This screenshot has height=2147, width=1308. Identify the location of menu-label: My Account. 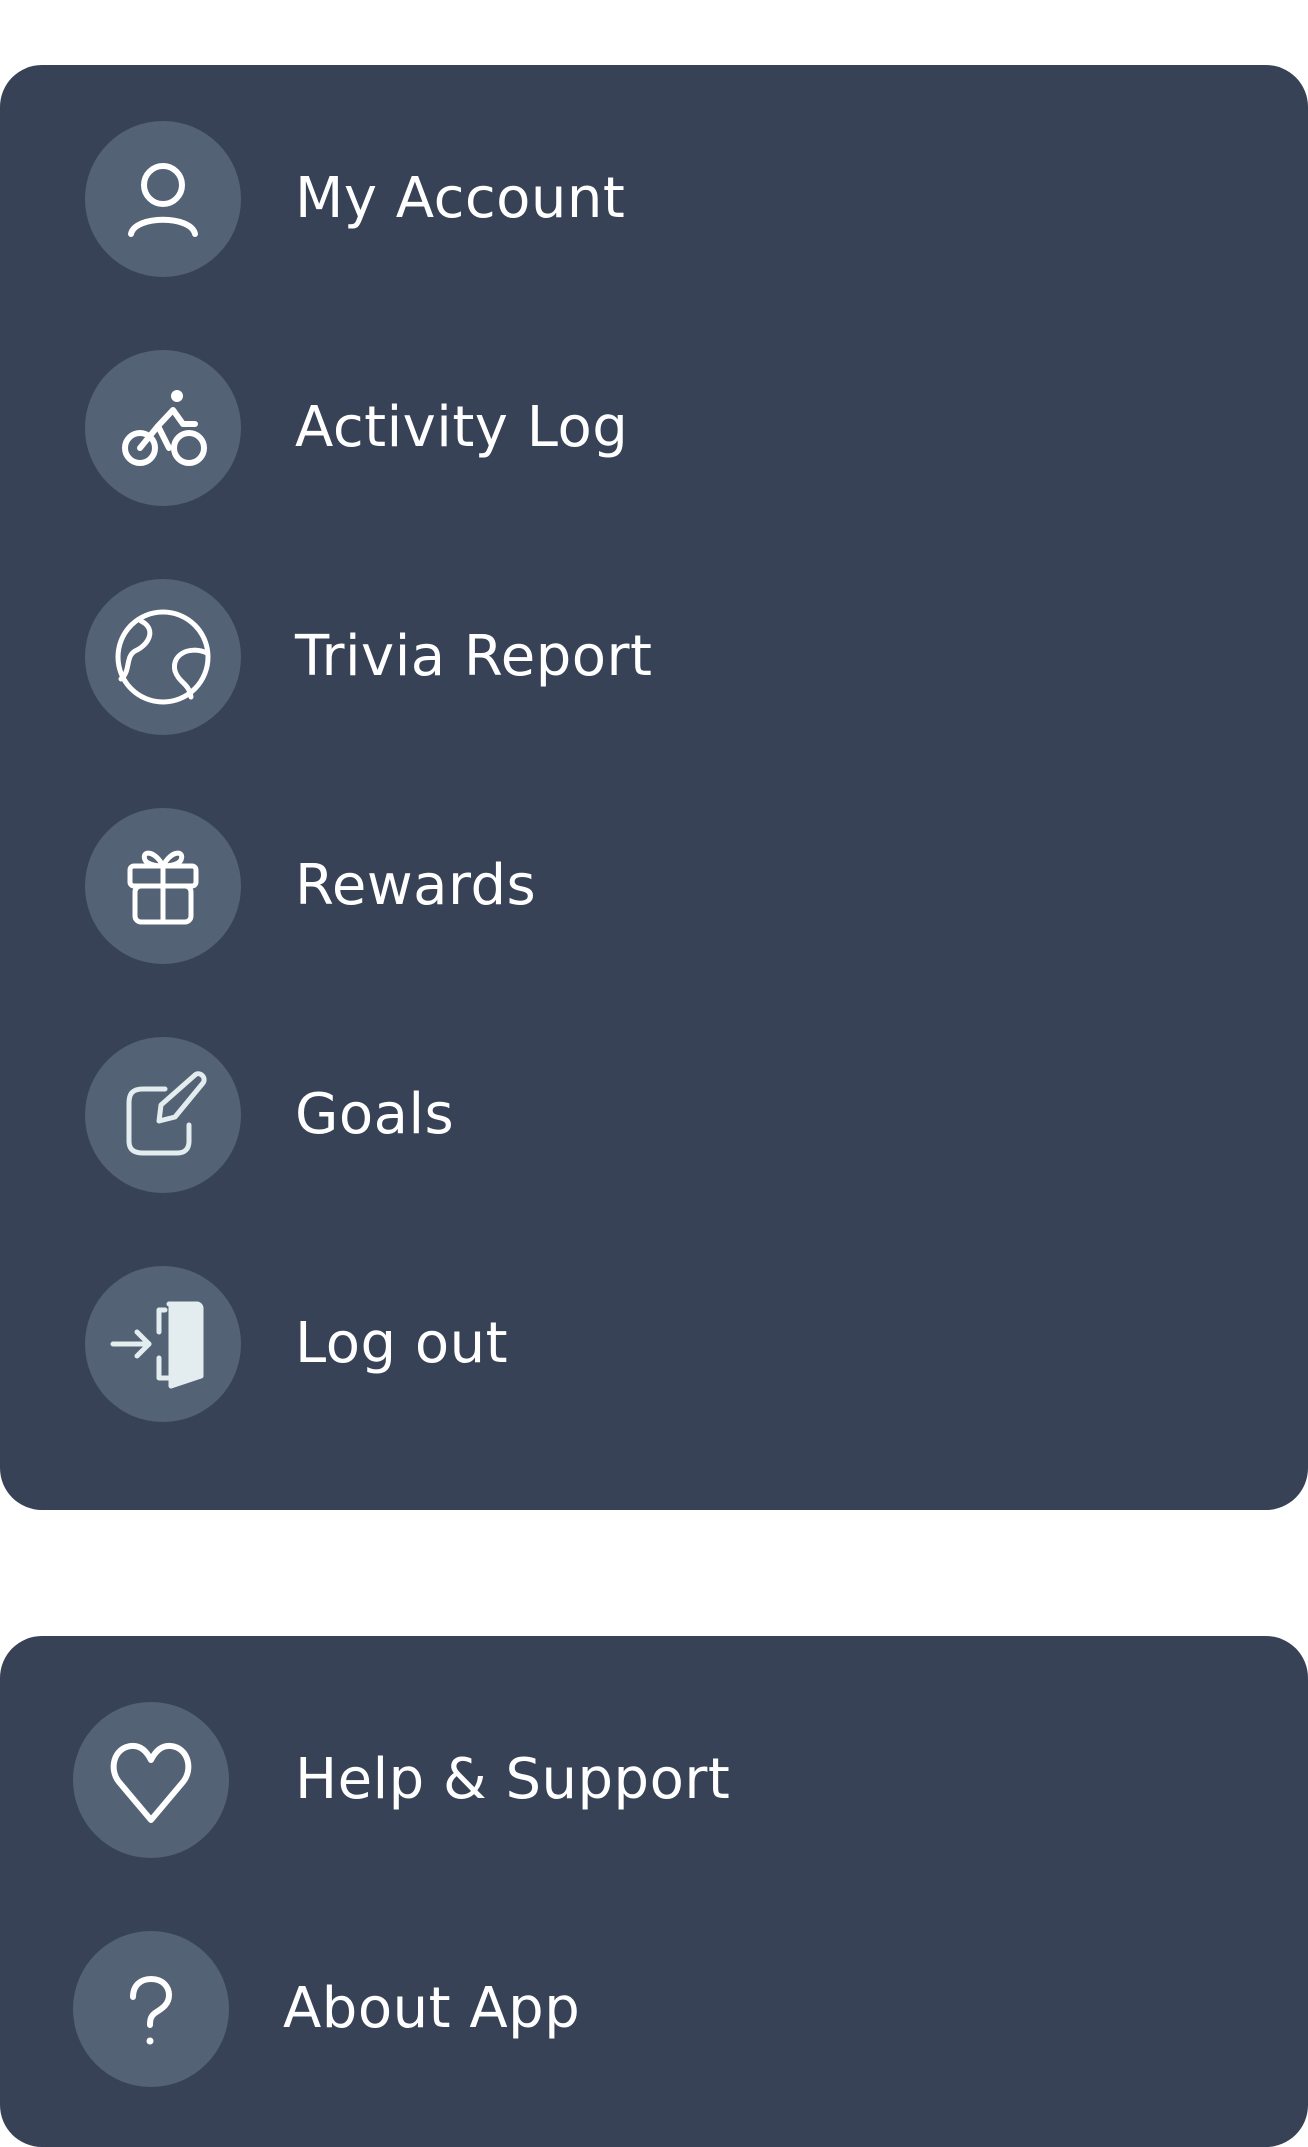
(460, 198).